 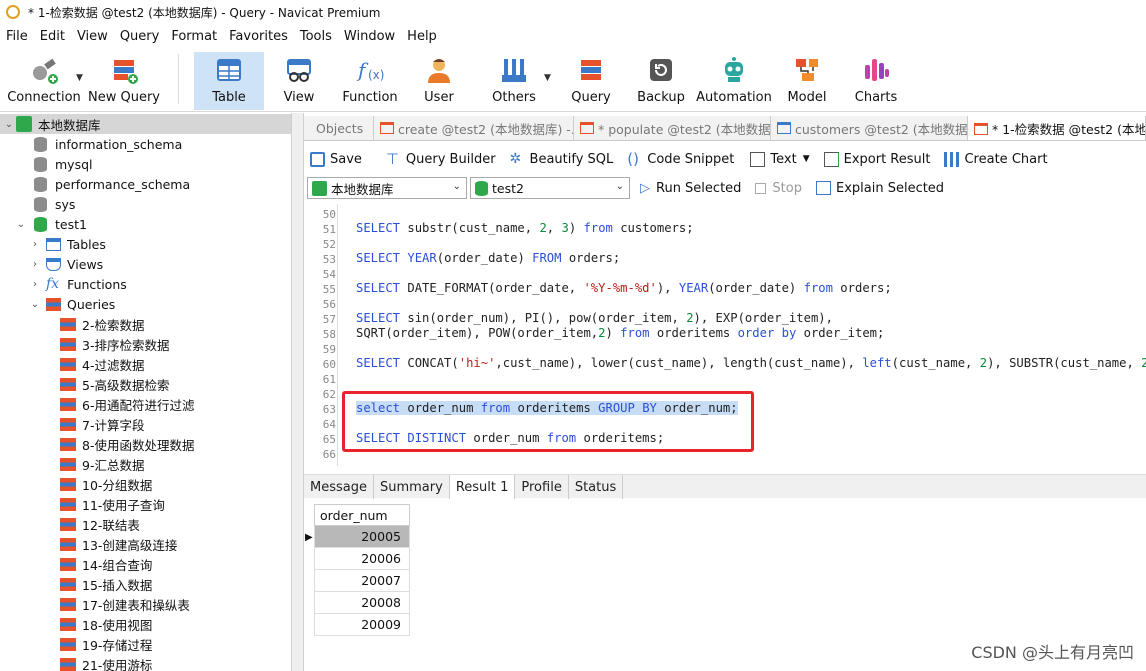 I want to click on table-cell: 20005, so click(x=362, y=537).